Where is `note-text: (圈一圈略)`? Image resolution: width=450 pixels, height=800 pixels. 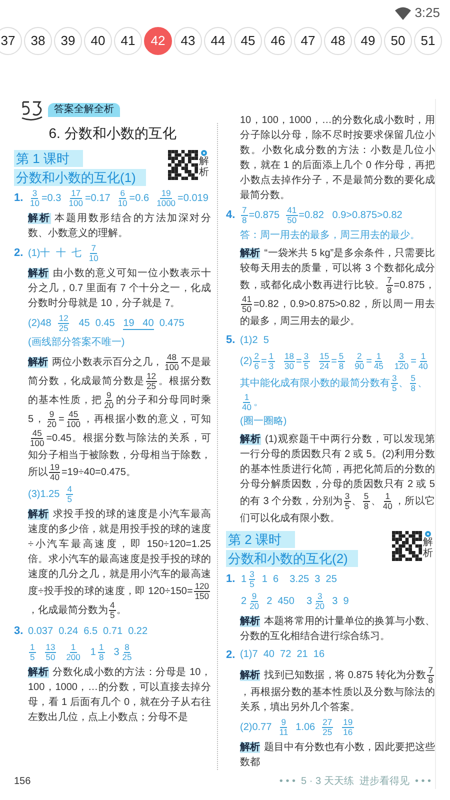 note-text: (圈一圈略) is located at coordinates (264, 421).